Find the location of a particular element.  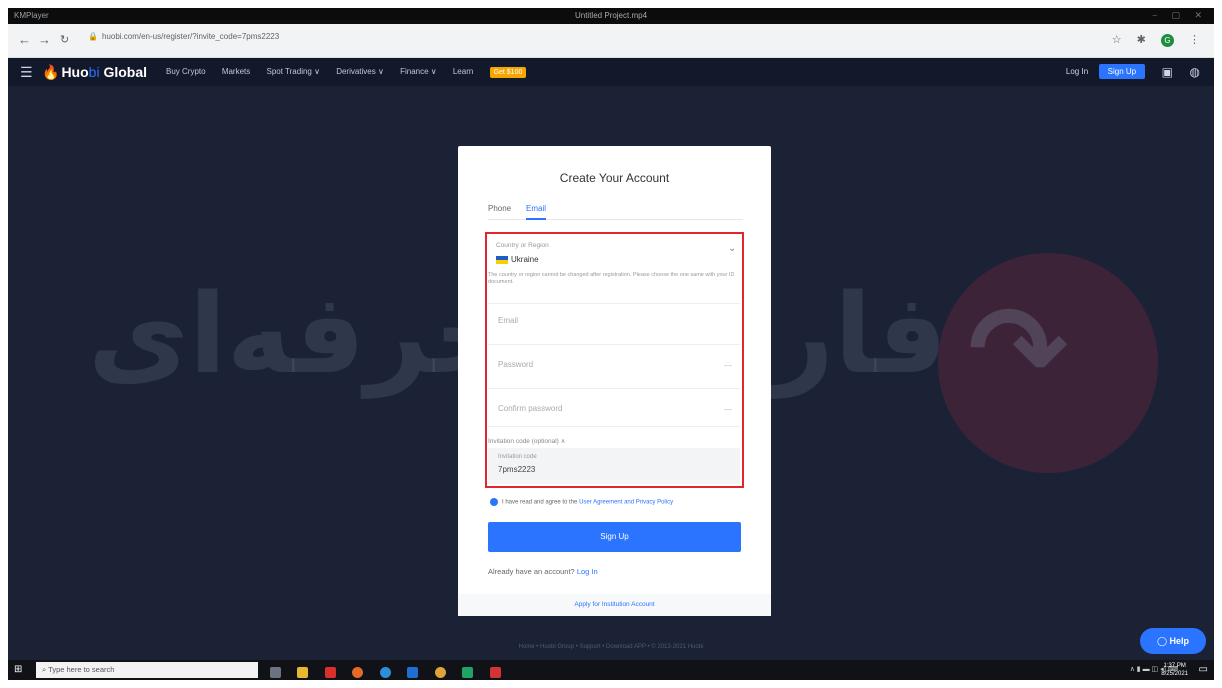

watermark-arrow-icon: ↷ is located at coordinates (1018, 350).